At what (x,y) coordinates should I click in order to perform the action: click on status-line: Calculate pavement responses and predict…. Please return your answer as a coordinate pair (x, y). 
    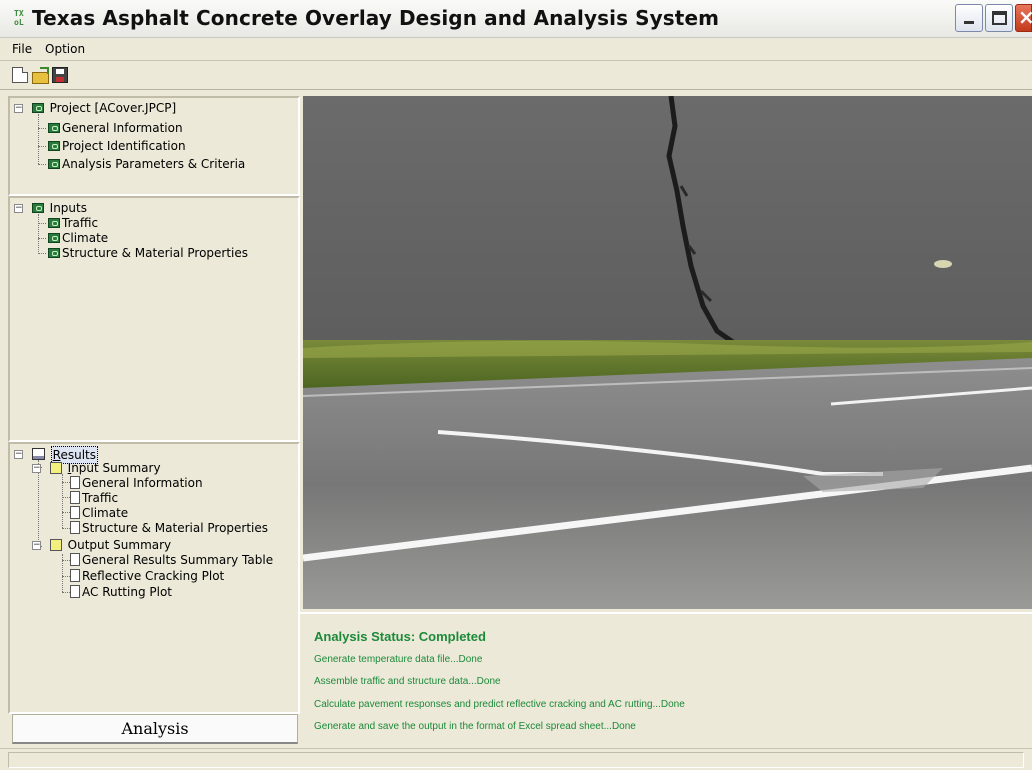
    Looking at the image, I should click on (499, 704).